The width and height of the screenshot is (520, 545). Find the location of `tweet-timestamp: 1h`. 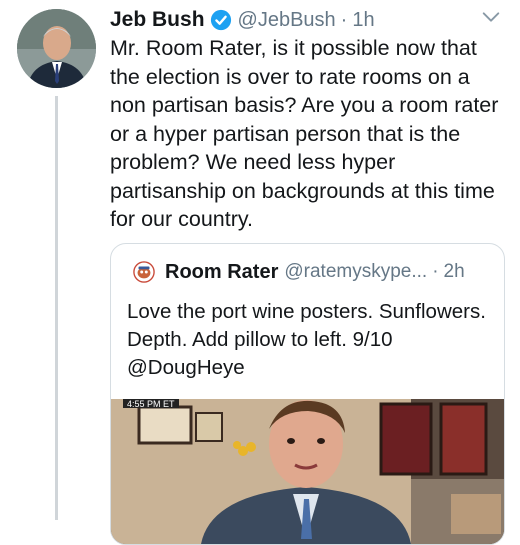

tweet-timestamp: 1h is located at coordinates (363, 20).